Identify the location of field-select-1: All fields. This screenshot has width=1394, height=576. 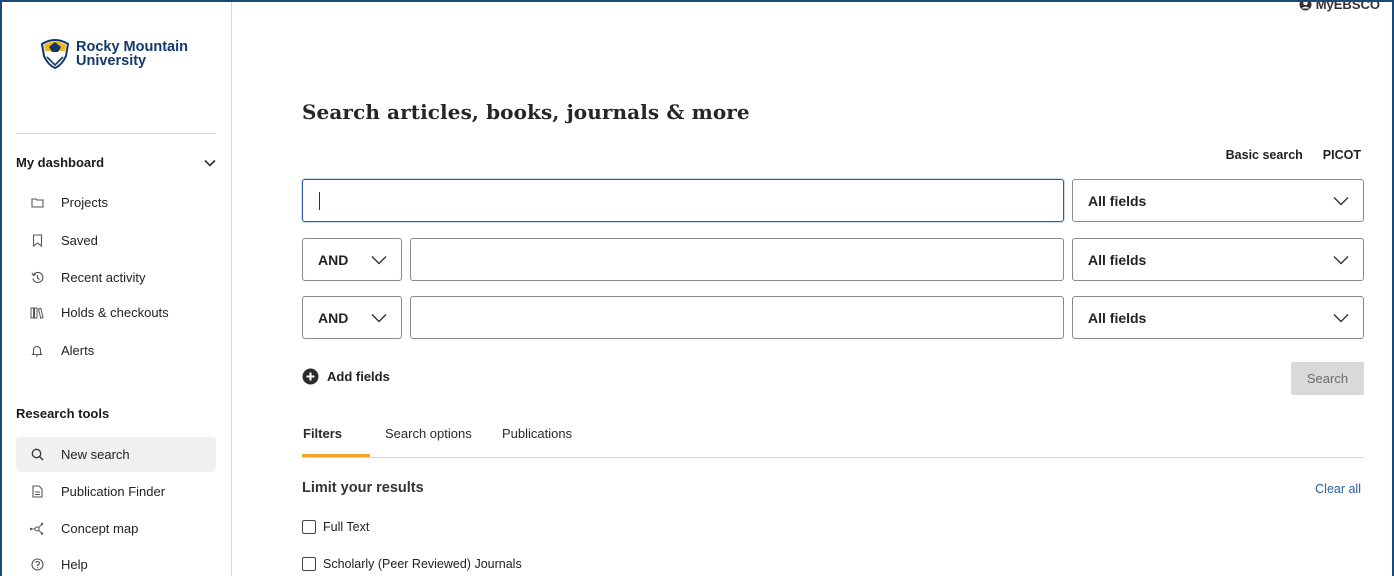
(1218, 200).